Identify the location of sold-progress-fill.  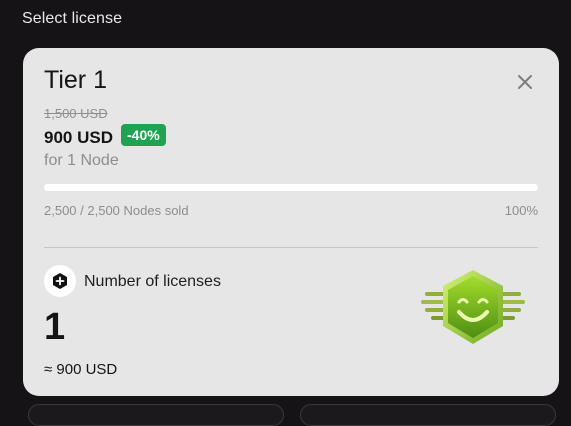
(291, 187).